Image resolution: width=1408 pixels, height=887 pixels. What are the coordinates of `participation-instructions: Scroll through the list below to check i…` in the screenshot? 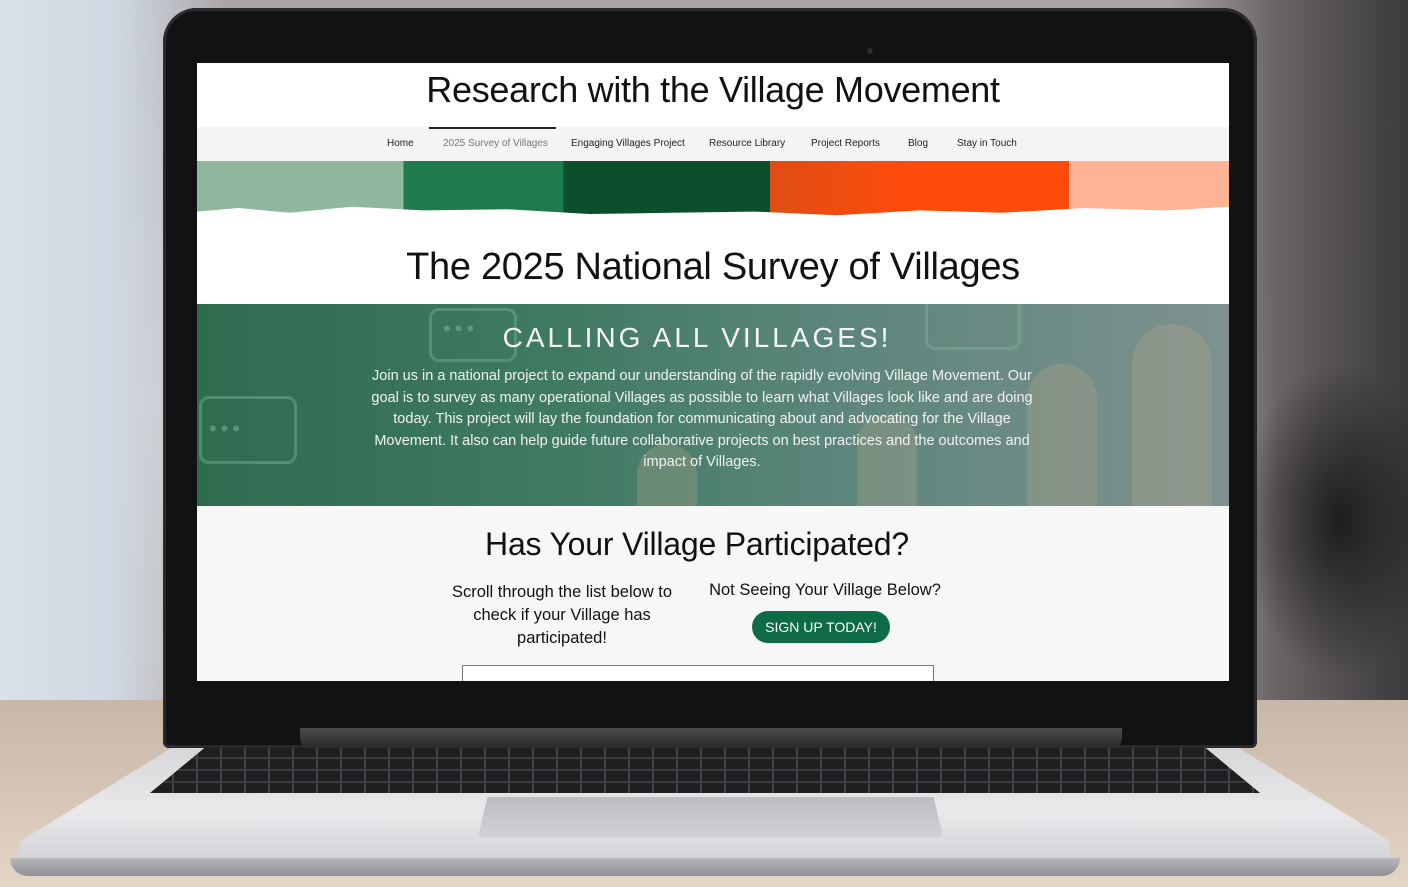 It's located at (562, 615).